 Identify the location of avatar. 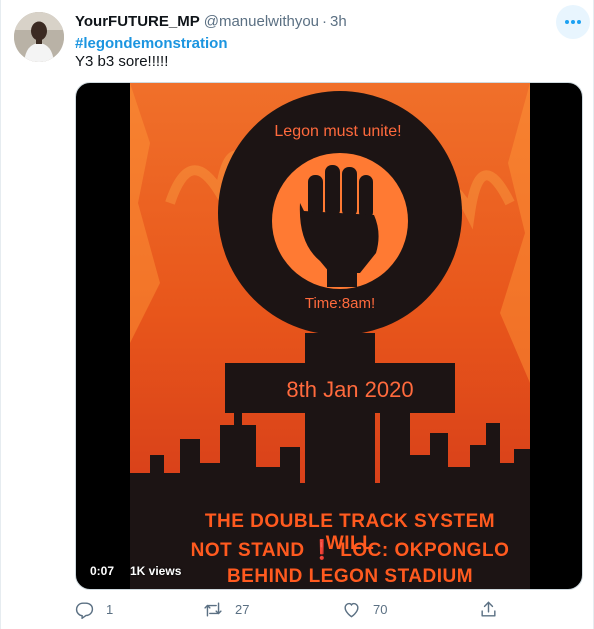
(39, 37).